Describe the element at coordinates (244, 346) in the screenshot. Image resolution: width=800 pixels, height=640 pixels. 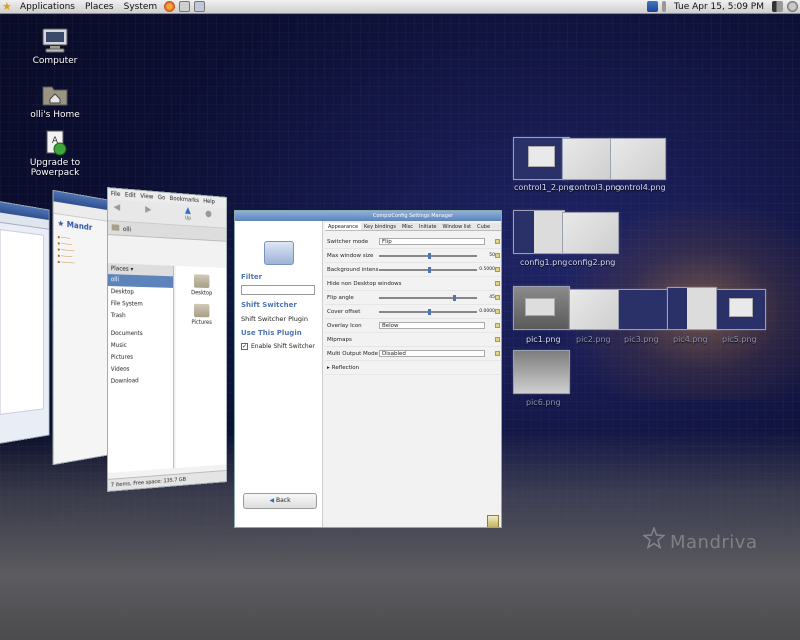
I see `checkmark-icon: ✓` at that location.